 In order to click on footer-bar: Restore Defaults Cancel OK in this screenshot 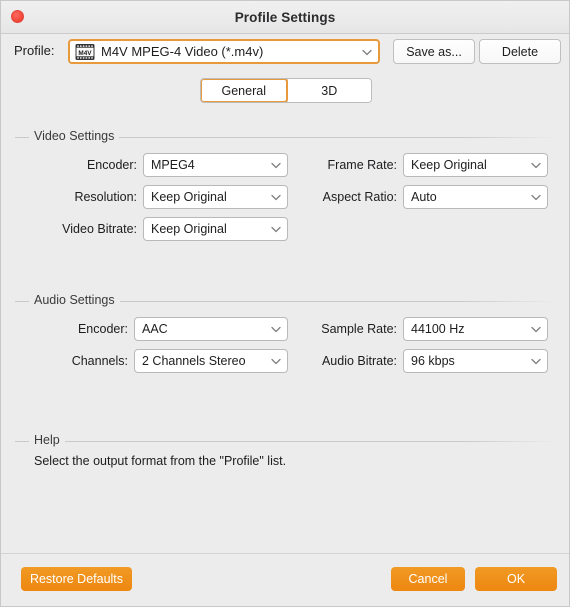, I will do `click(285, 580)`.